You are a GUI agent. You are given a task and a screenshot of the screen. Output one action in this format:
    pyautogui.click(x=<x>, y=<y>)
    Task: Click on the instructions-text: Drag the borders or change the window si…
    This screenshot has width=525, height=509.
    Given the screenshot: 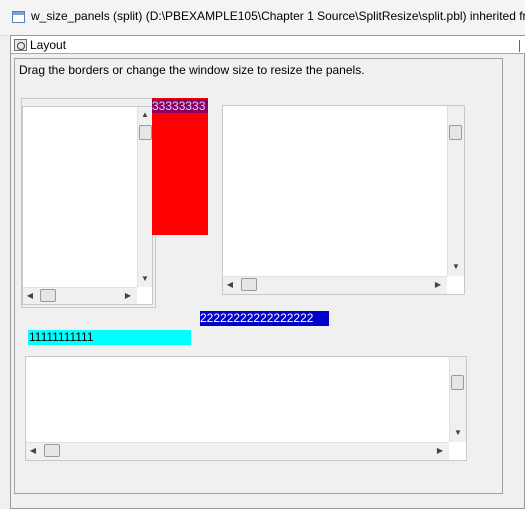 What is the action you would take?
    pyautogui.click(x=192, y=70)
    